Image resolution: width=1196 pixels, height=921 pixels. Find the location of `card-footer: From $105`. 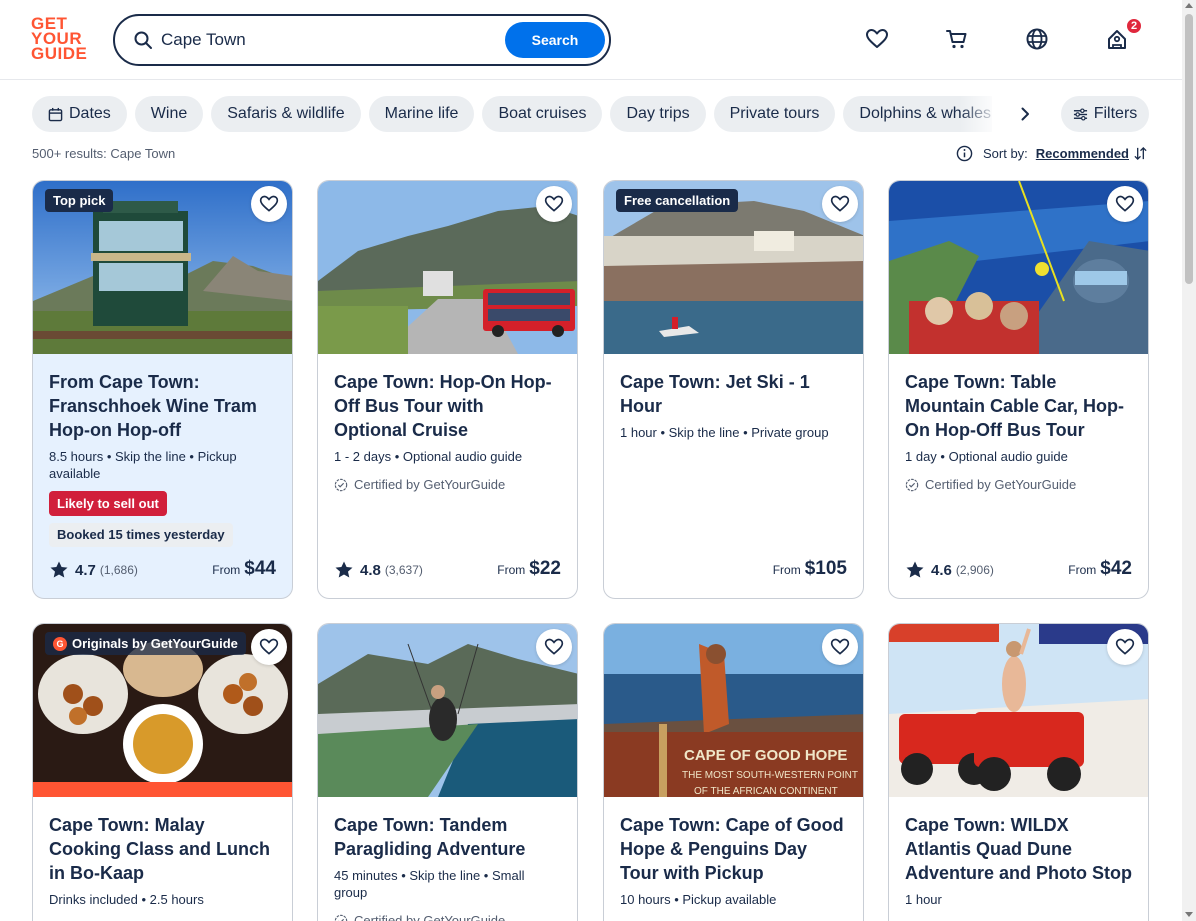

card-footer: From $105 is located at coordinates (733, 571).